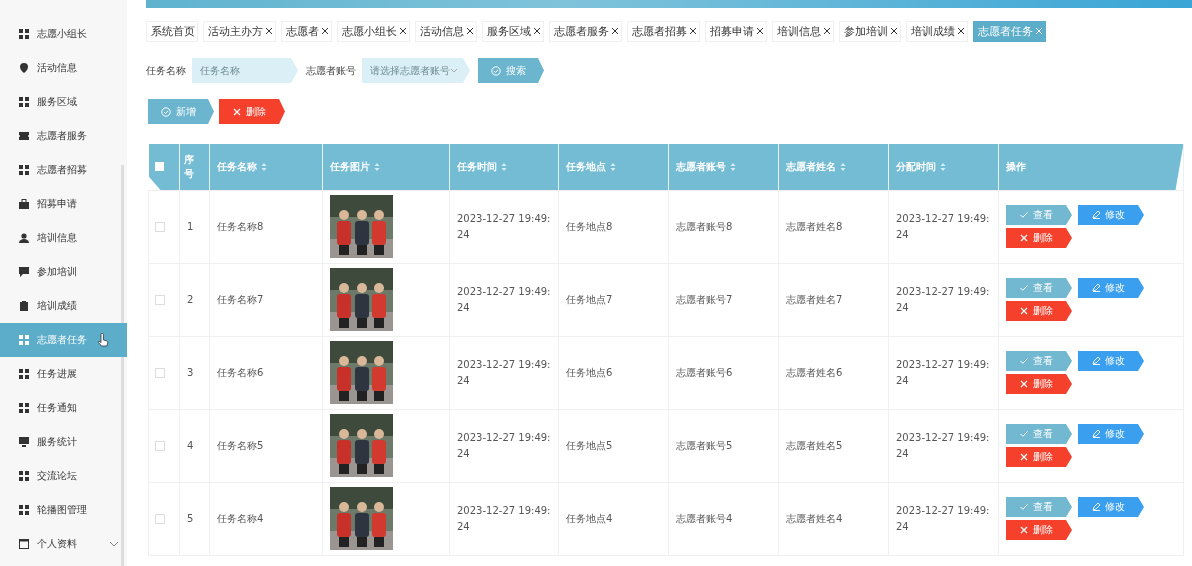 Image resolution: width=1192 pixels, height=566 pixels. Describe the element at coordinates (63, 238) in the screenshot. I see `sidebar-item: 培训信息` at that location.